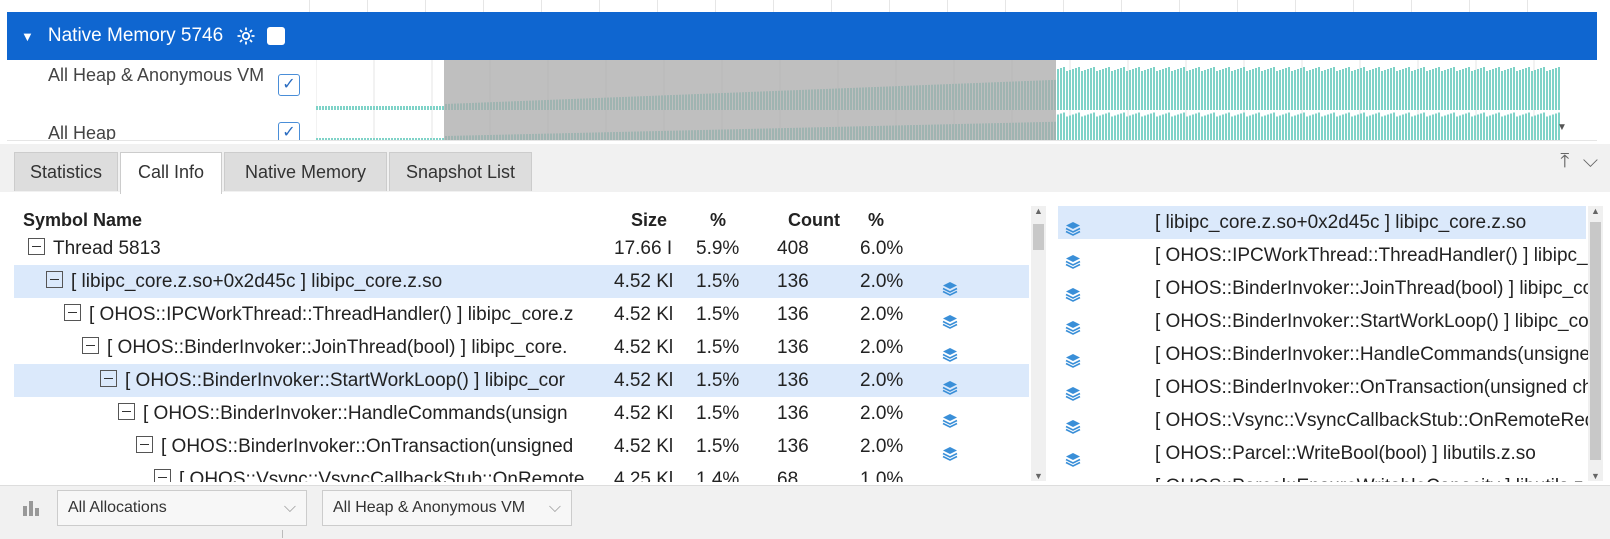  Describe the element at coordinates (1564, 161) in the screenshot. I see `pin-top-icon: ⤒` at that location.